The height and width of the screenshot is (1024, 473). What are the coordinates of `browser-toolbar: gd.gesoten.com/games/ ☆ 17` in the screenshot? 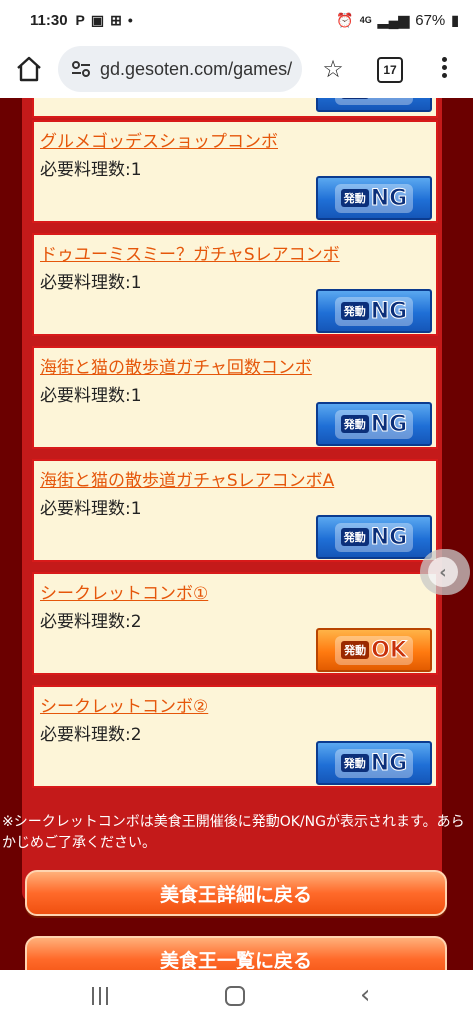 It's located at (236, 69).